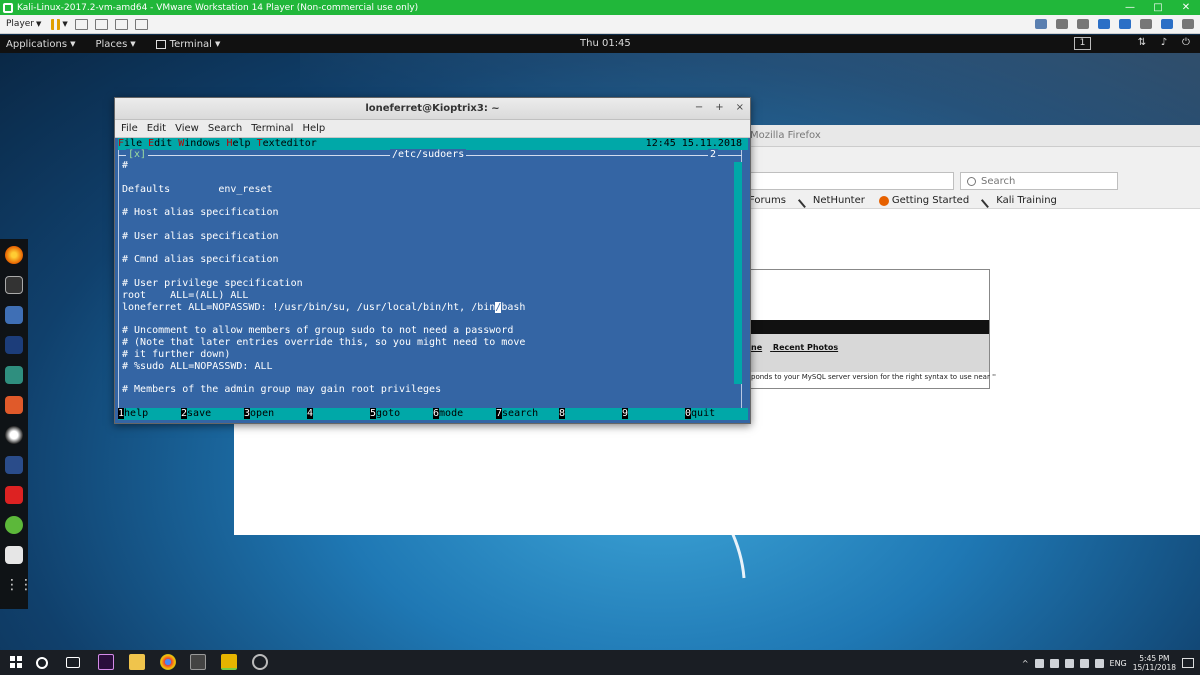  What do you see at coordinates (1062, 24) in the screenshot?
I see `cd-device-icon` at bounding box center [1062, 24].